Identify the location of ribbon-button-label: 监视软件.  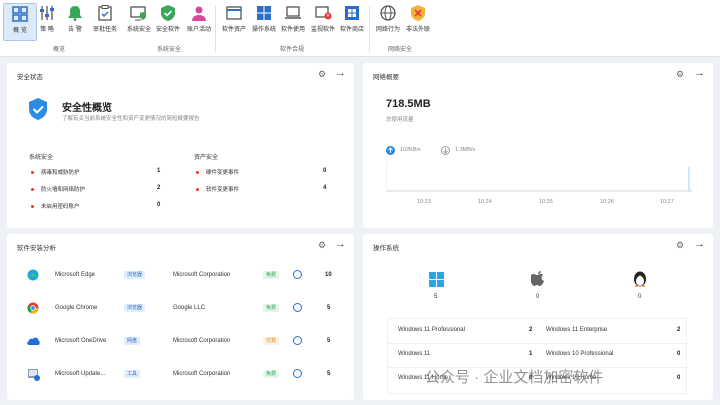
(322, 30).